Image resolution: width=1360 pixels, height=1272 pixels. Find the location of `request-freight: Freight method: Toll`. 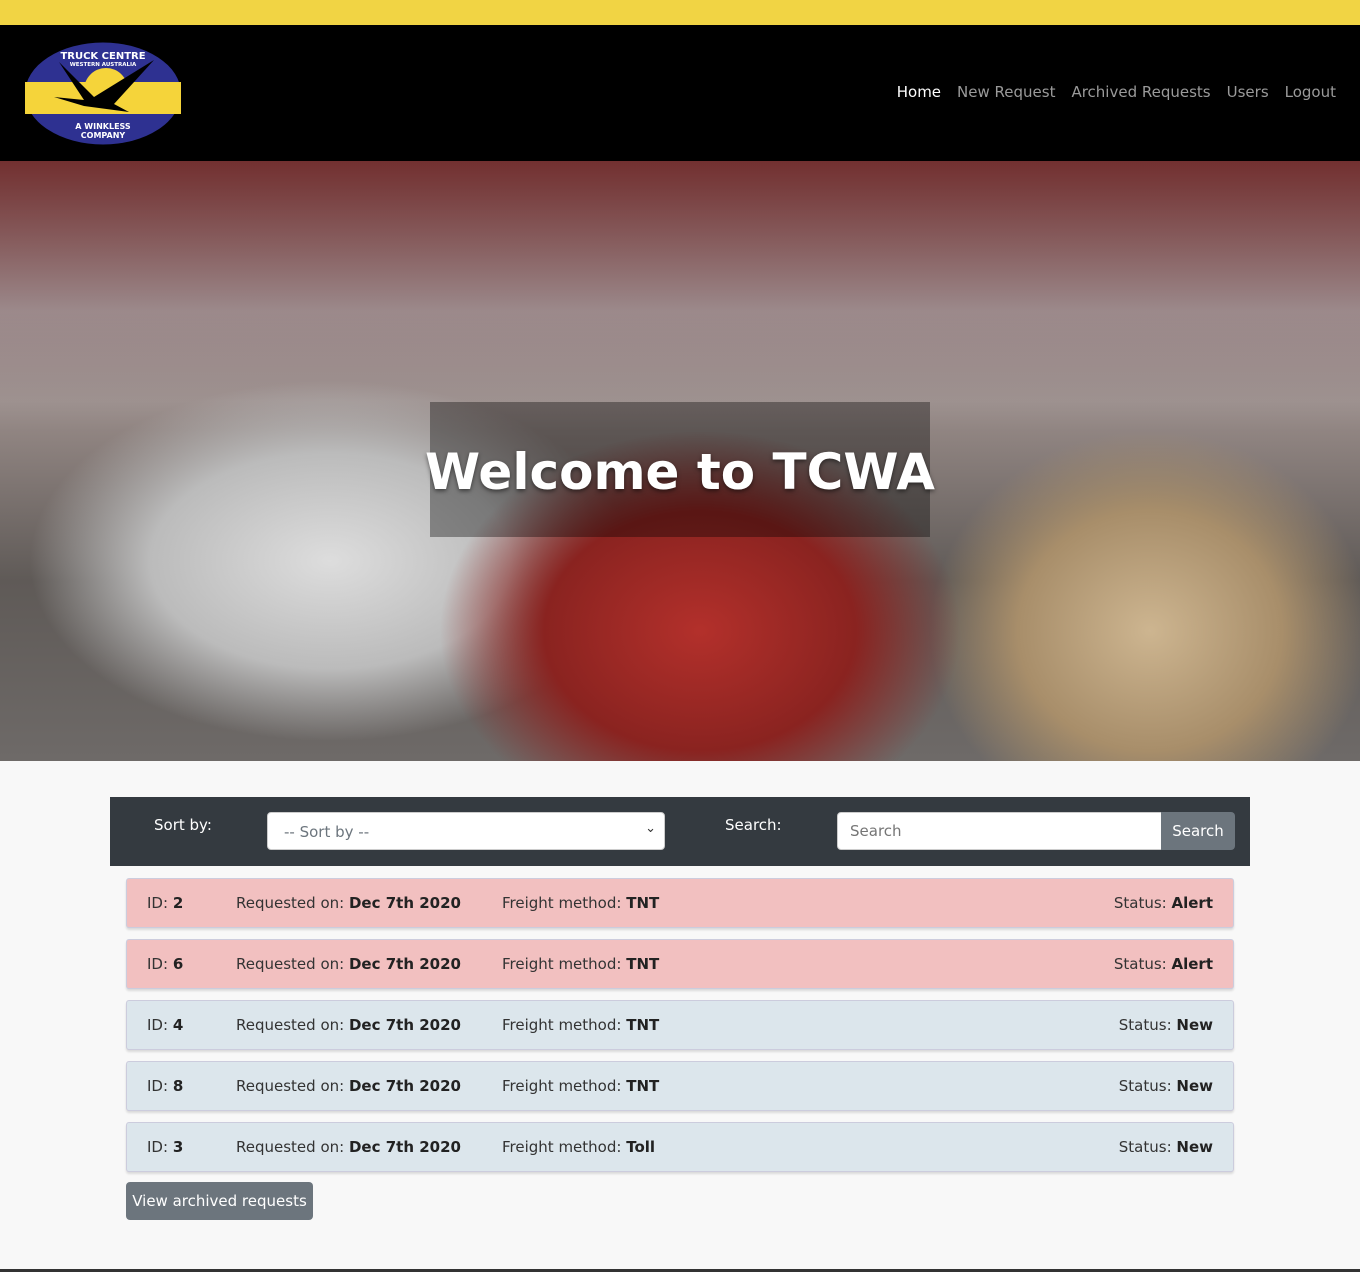

request-freight: Freight method: Toll is located at coordinates (578, 1147).